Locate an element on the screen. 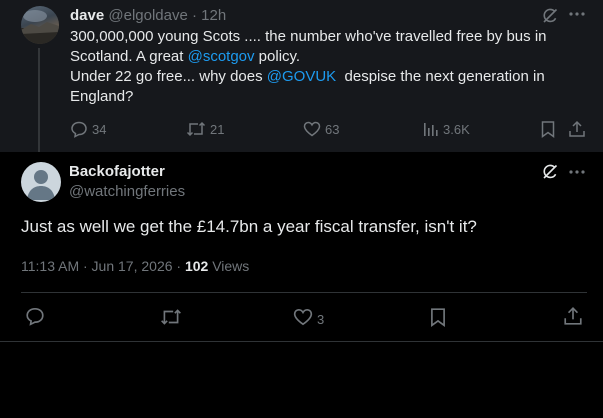 The height and width of the screenshot is (418, 603). author-line: dave @elgoldave · 12h is located at coordinates (148, 15).